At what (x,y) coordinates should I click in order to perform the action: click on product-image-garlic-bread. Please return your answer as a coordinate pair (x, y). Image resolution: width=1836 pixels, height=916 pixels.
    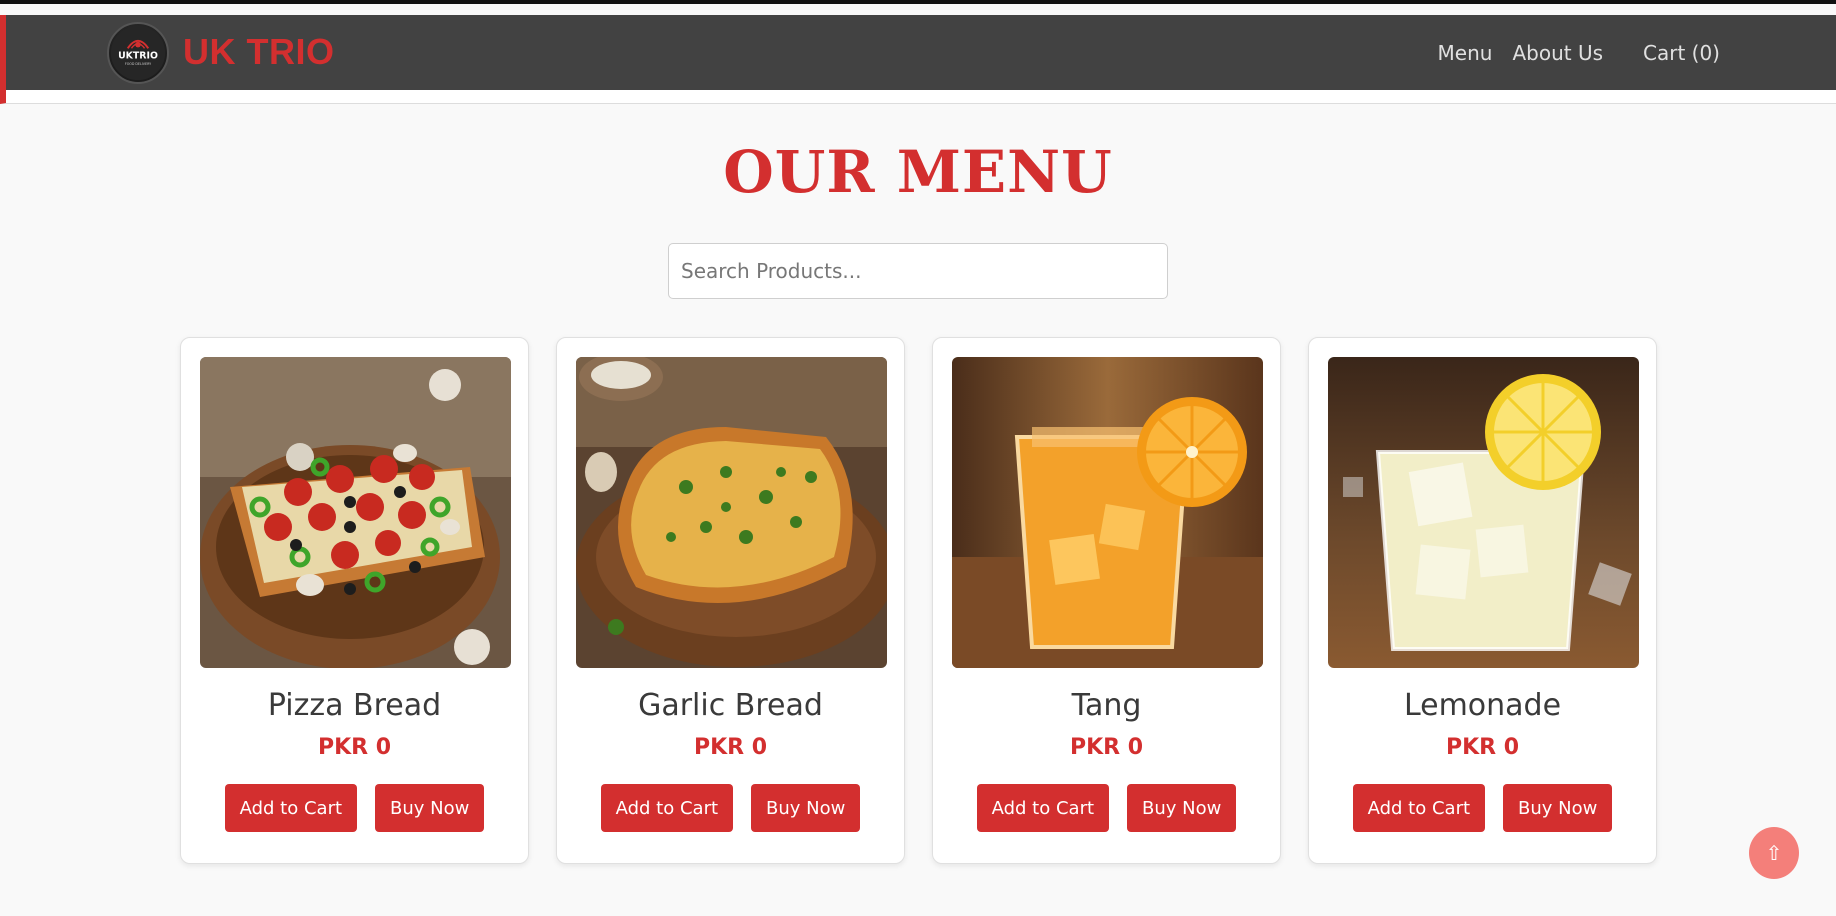
    Looking at the image, I should click on (731, 512).